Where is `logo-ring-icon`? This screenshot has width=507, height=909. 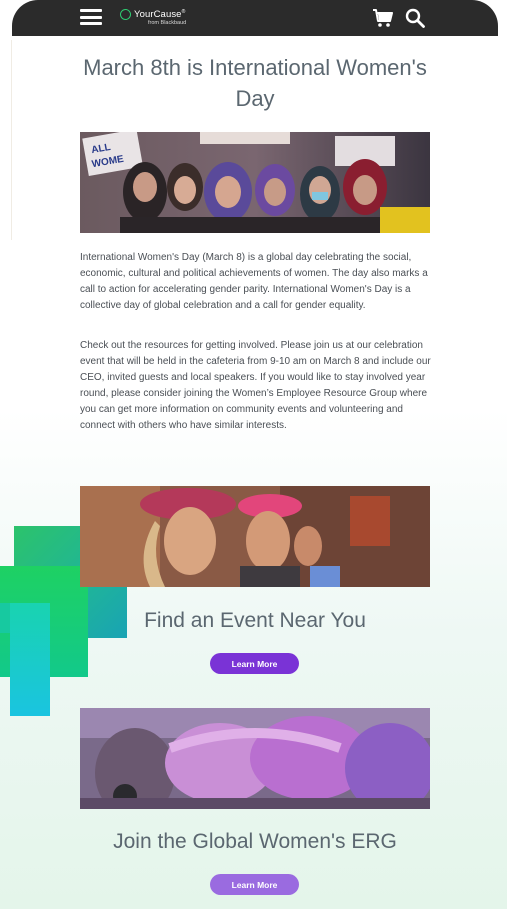
logo-ring-icon is located at coordinates (125, 14).